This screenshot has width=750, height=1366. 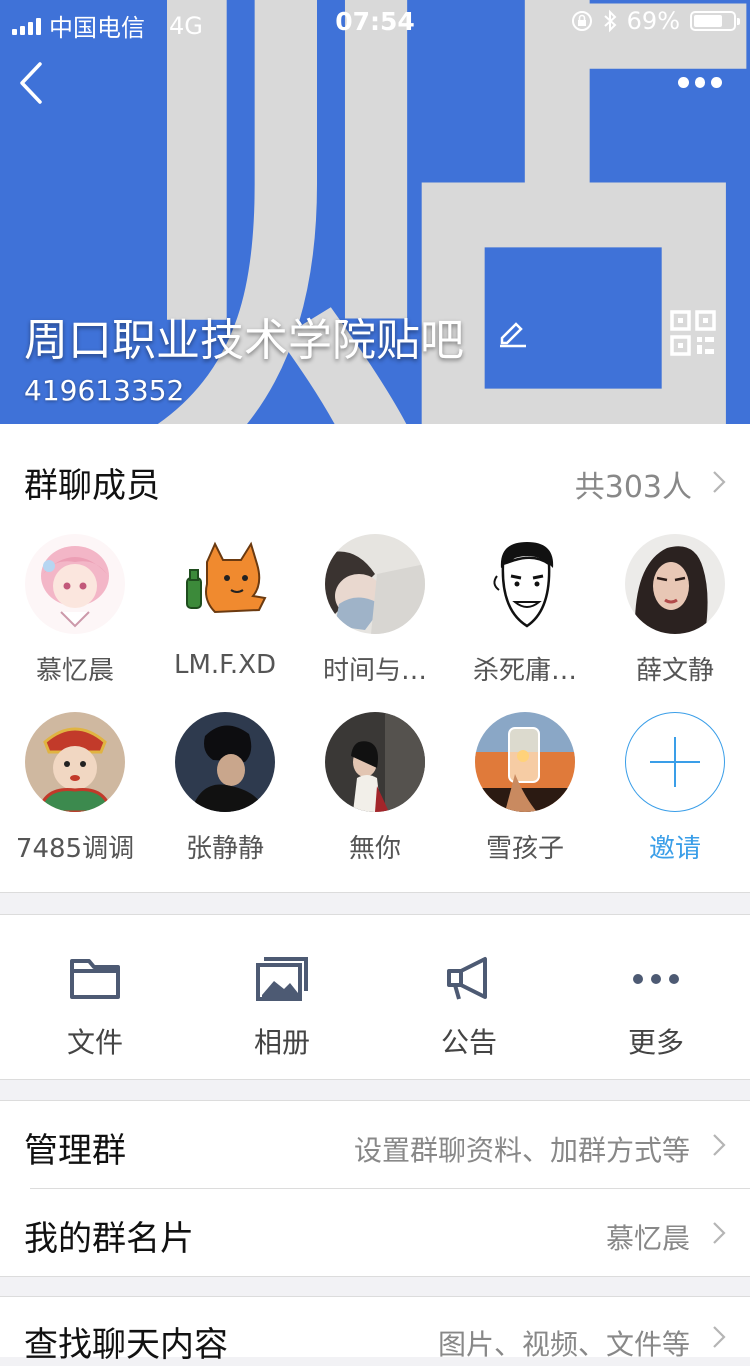 What do you see at coordinates (75, 849) in the screenshot?
I see `member-name: 7485调调` at bounding box center [75, 849].